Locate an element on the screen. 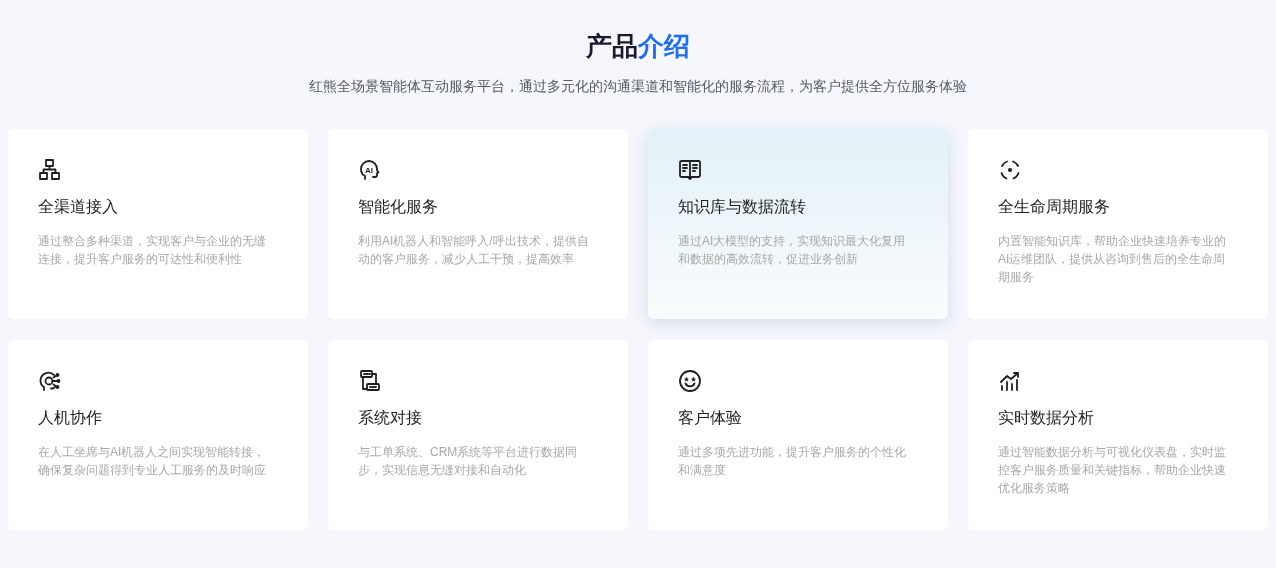  hierarchy-icon is located at coordinates (50, 170).